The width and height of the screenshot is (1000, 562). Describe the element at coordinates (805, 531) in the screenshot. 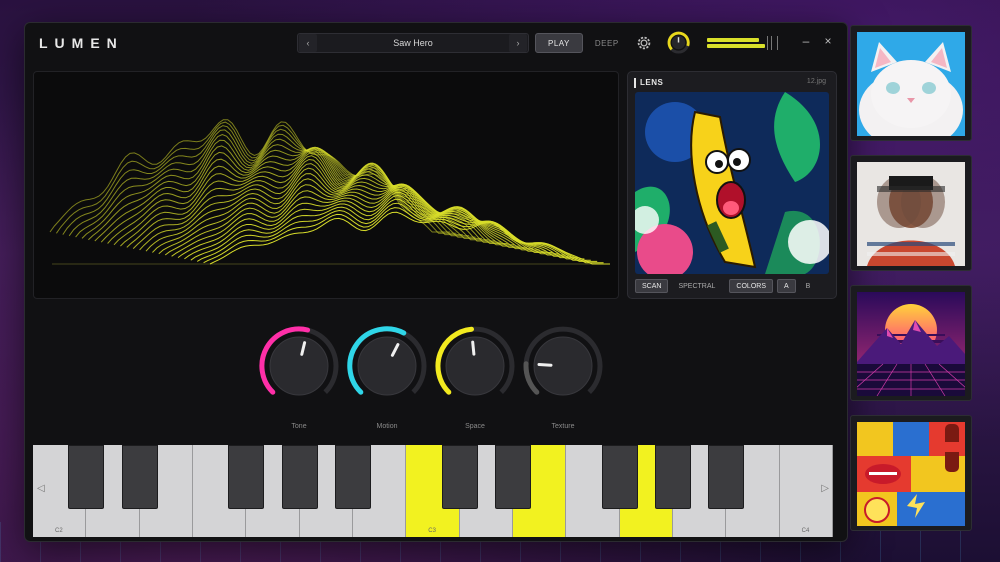

I see `octave-label: C4` at that location.